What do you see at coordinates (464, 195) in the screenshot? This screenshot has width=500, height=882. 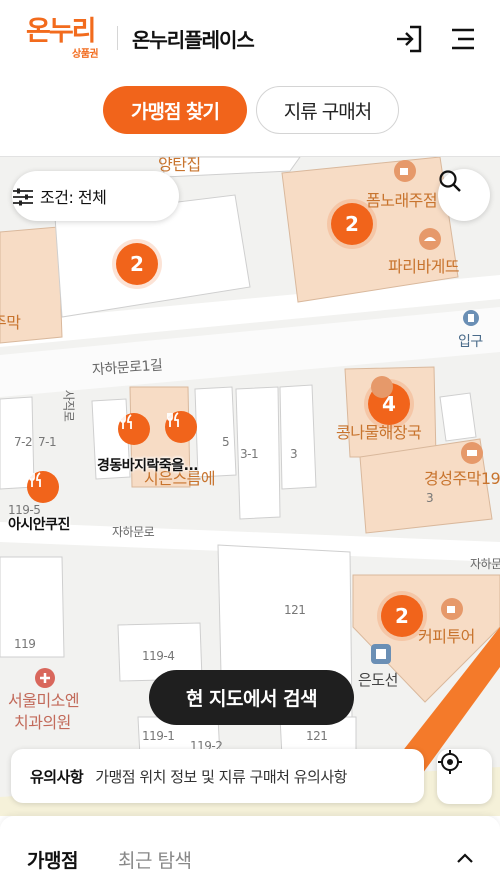 I see `map-search-button` at bounding box center [464, 195].